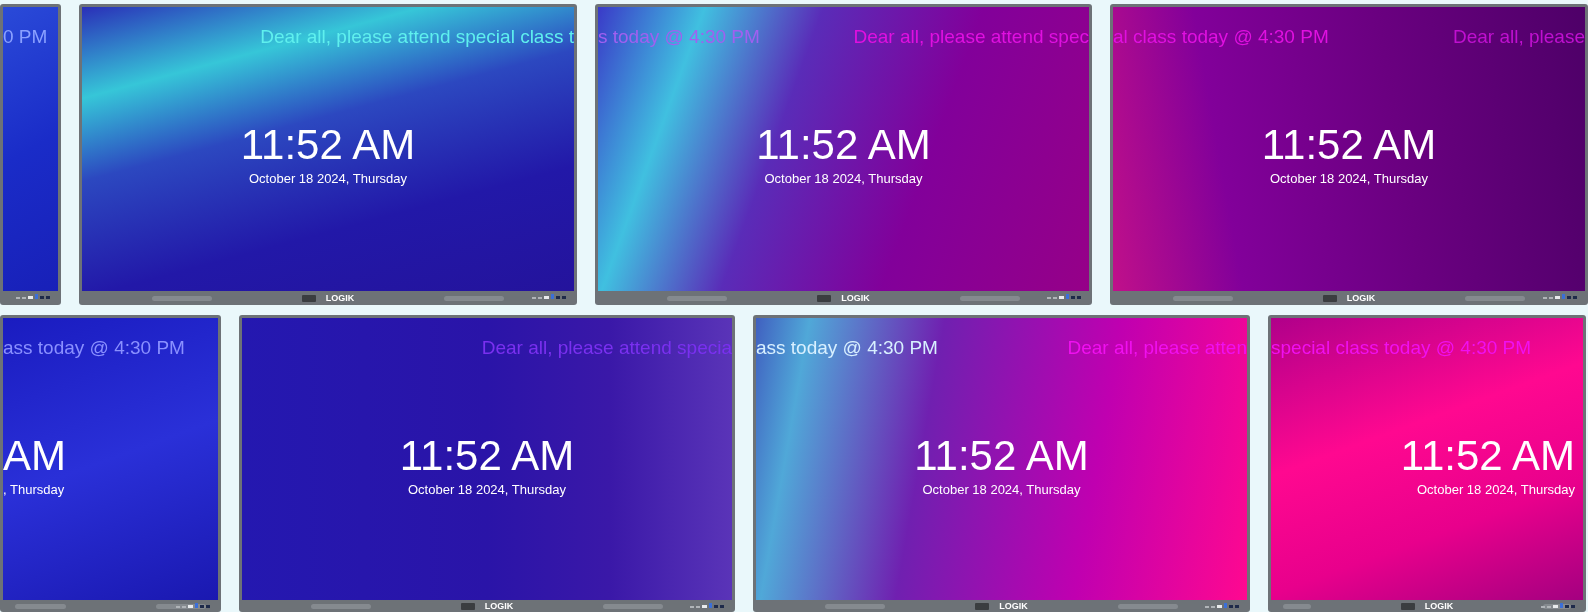 This screenshot has height=612, width=1588. Describe the element at coordinates (25, 37) in the screenshot. I see `announcement-ticker: 0 PM` at that location.